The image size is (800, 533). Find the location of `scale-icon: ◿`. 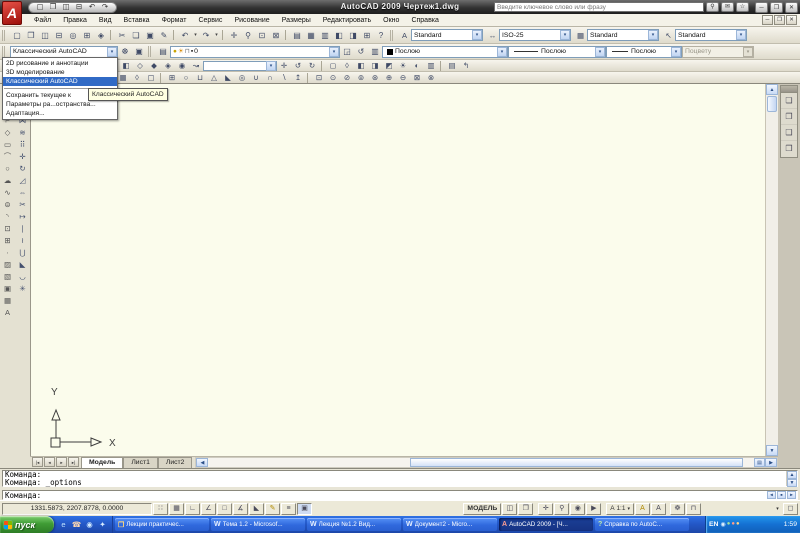

scale-icon: ◿ is located at coordinates (22, 181).